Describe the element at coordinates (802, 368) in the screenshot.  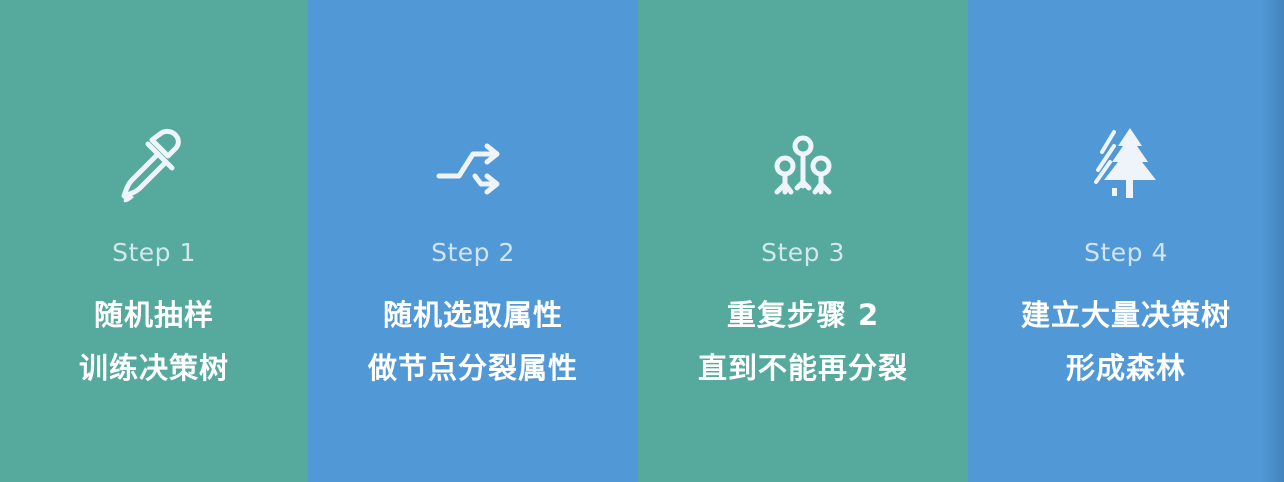
I see `step-description: 直到不能再分裂` at that location.